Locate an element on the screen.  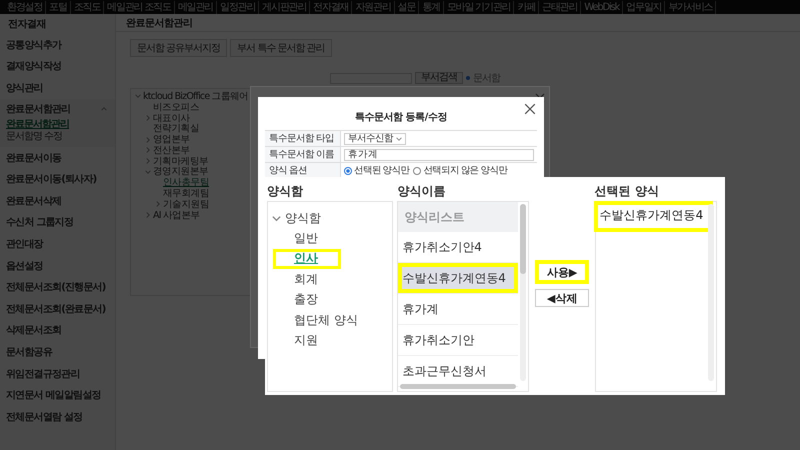
radio-label: 선택된 양식만 is located at coordinates (382, 170).